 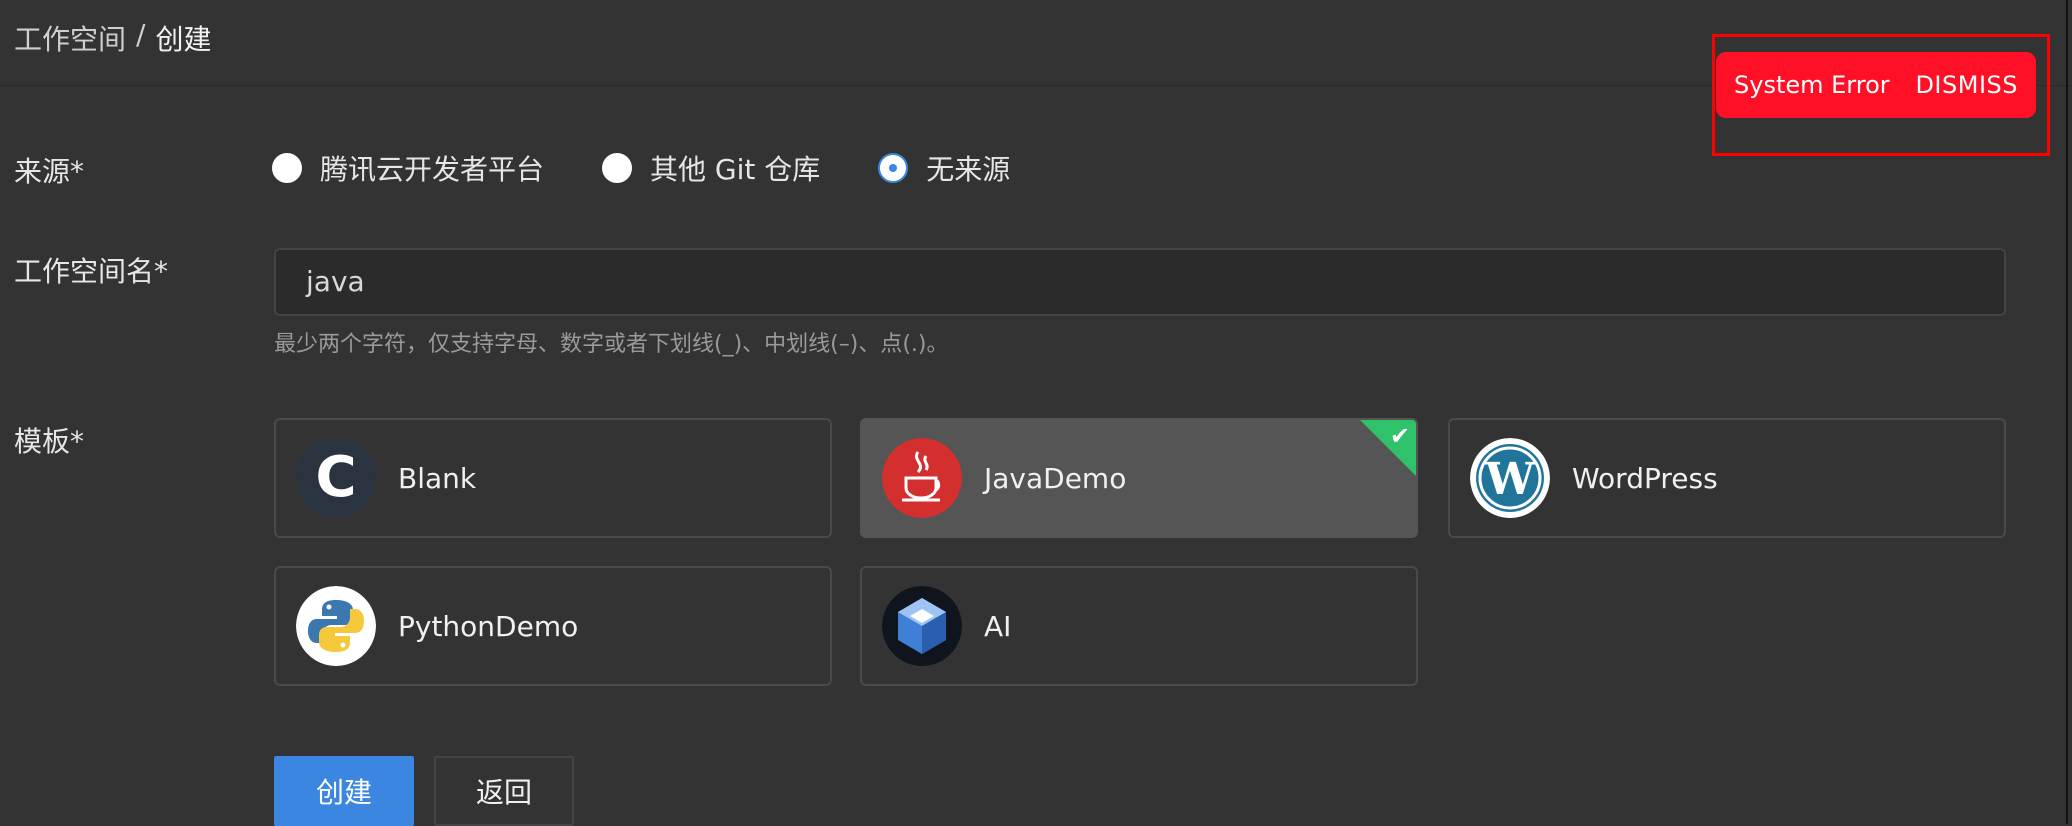 I want to click on template-label: 模板*, so click(x=49, y=441).